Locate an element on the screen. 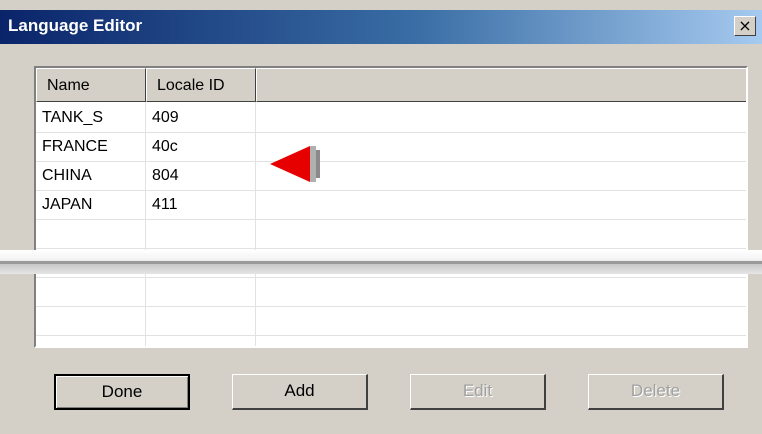 This screenshot has height=434, width=762. edit-button: Edit is located at coordinates (478, 392).